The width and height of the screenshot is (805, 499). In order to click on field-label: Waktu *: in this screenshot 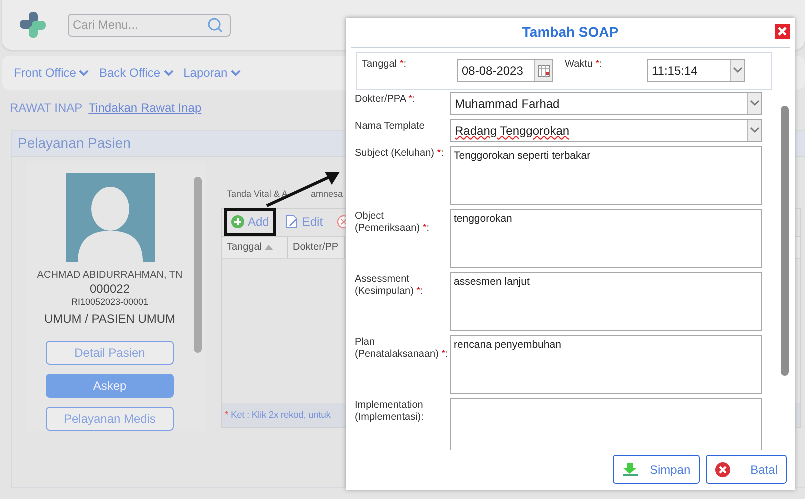, I will do `click(584, 64)`.